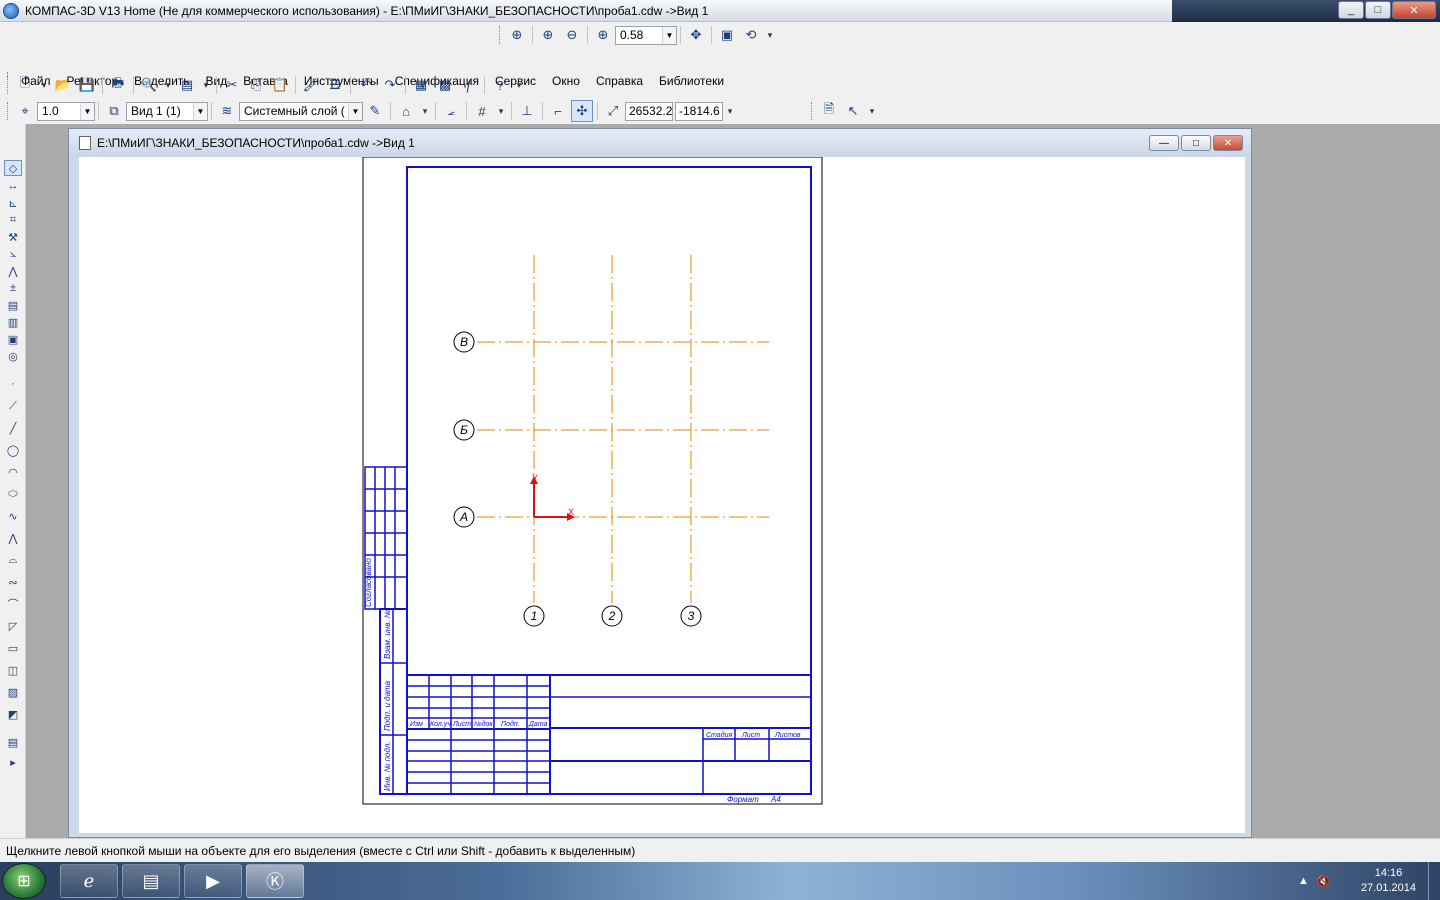  Describe the element at coordinates (275, 881) in the screenshot. I see `taskbar-kompas-icon: Ⓚ` at that location.